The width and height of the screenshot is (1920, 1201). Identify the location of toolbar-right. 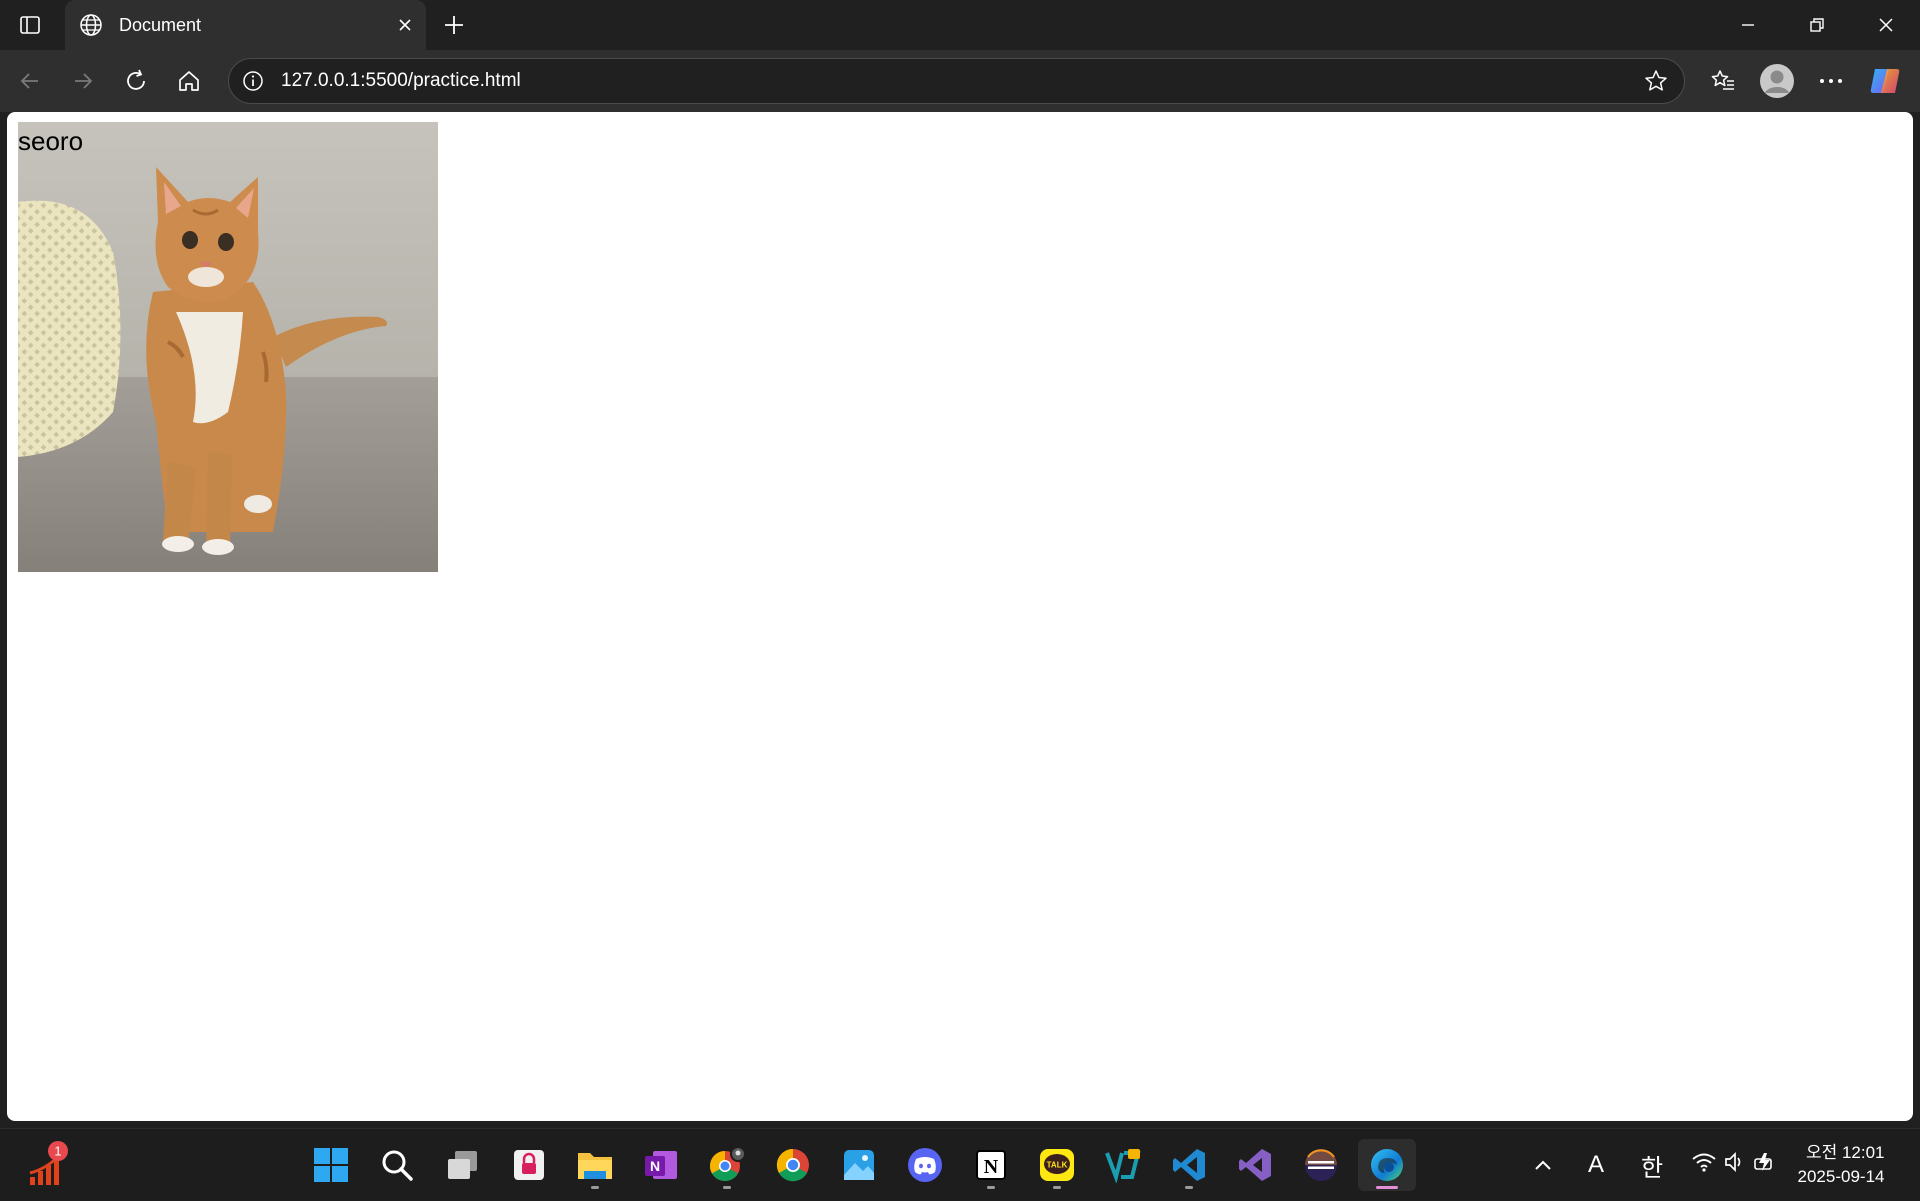
(1808, 81).